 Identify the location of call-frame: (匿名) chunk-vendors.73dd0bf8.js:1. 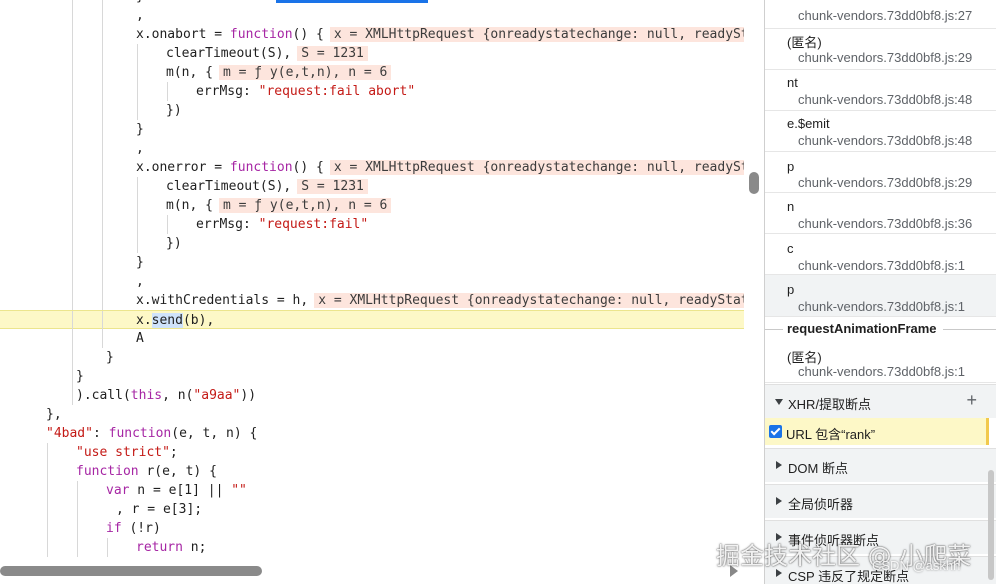
(880, 362).